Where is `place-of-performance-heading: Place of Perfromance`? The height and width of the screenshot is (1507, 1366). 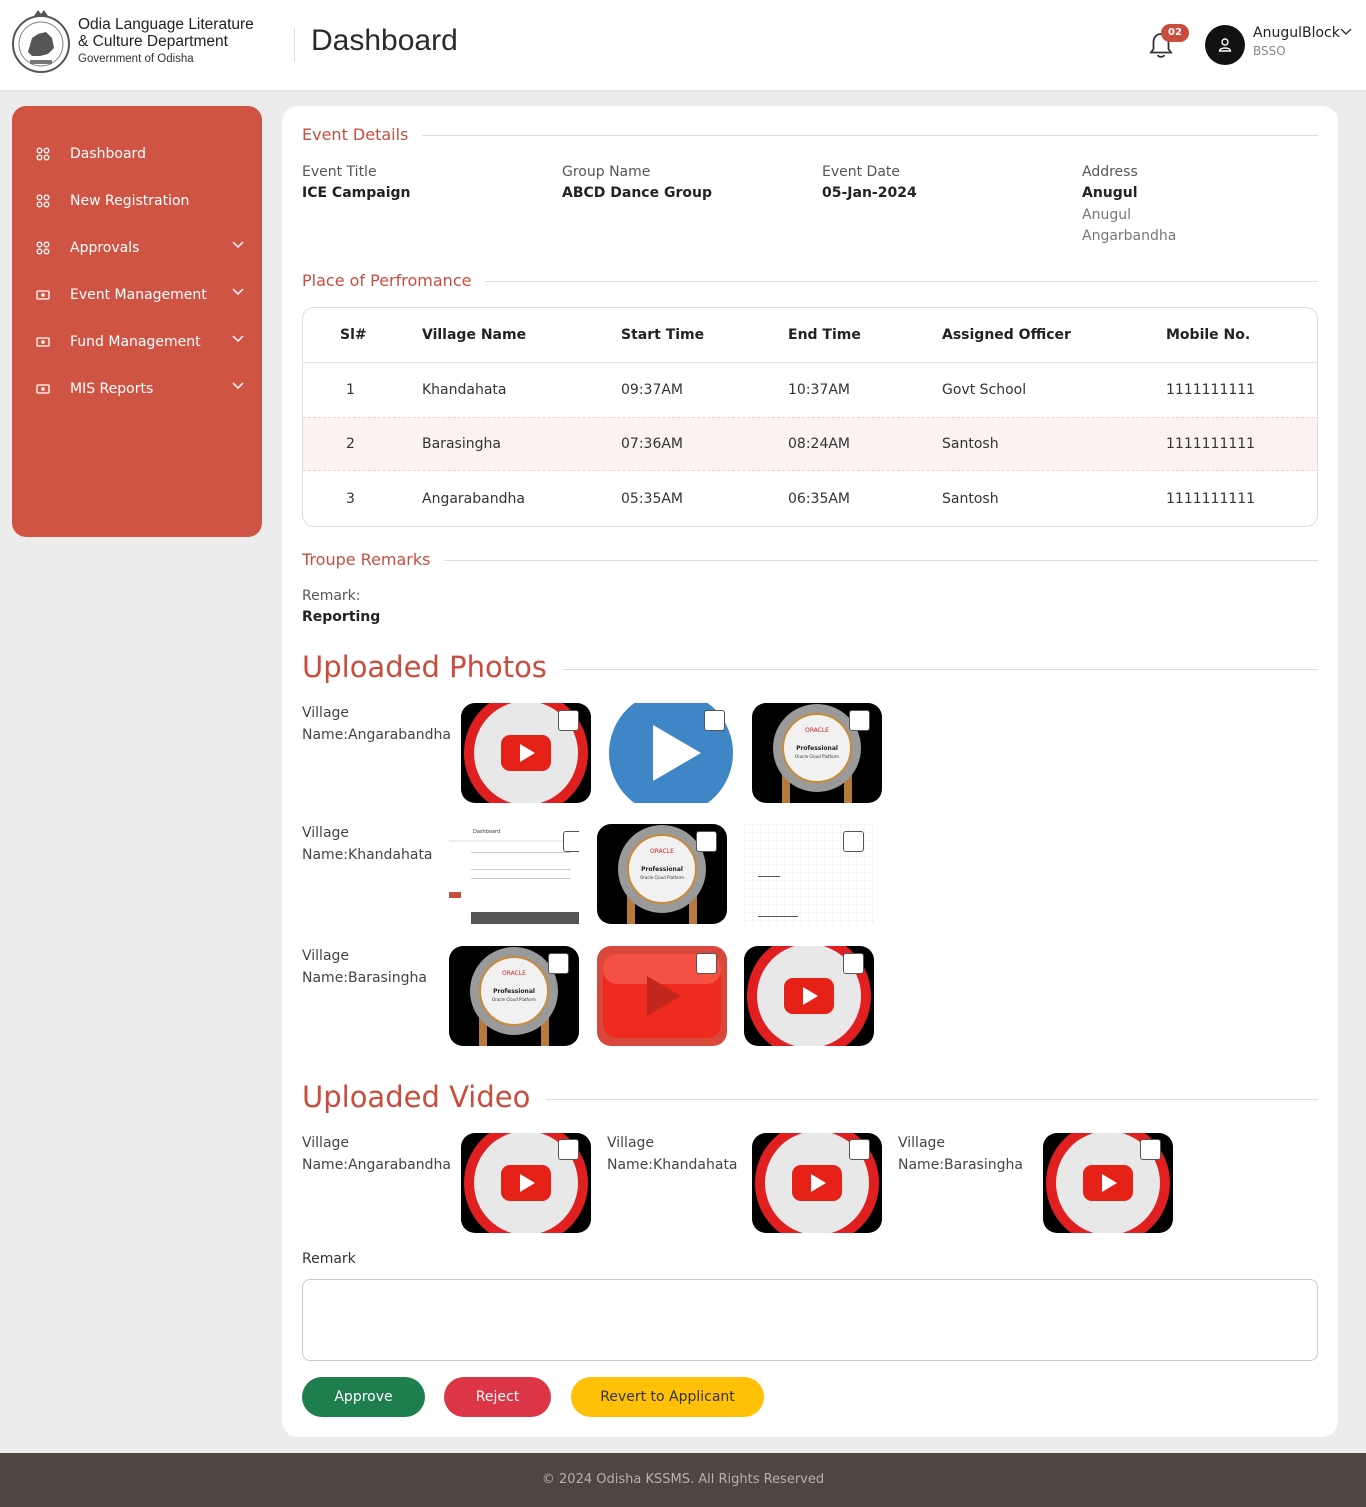
place-of-performance-heading: Place of Perfromance is located at coordinates (394, 280).